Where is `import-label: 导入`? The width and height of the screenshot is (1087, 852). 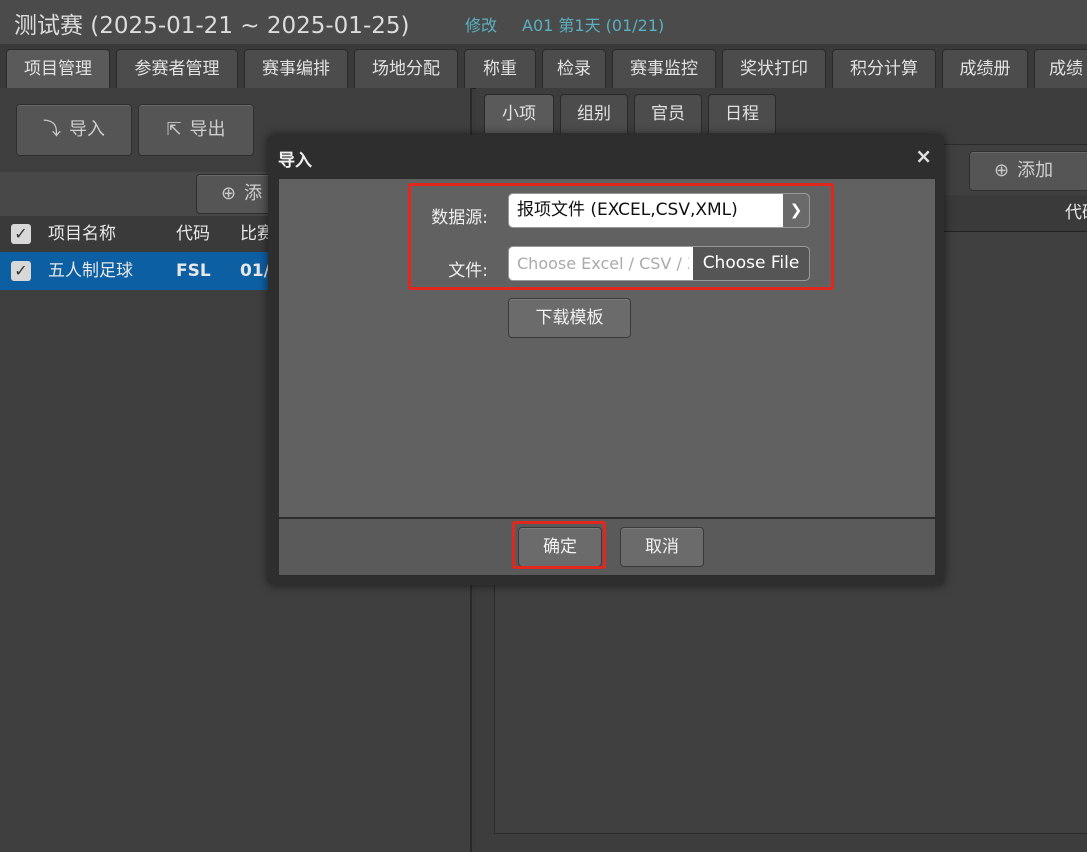
import-label: 导入 is located at coordinates (87, 129).